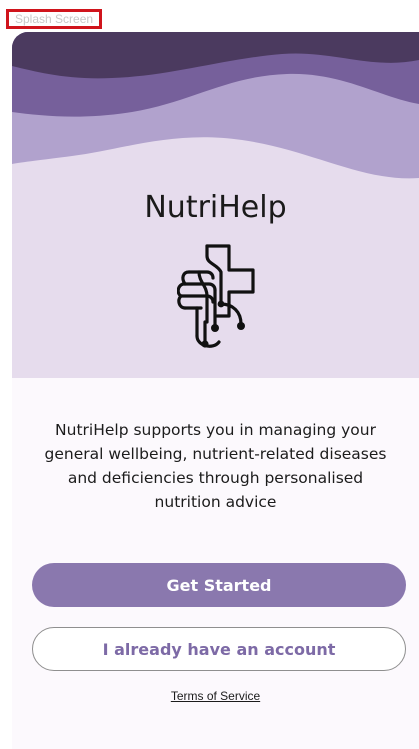 The height and width of the screenshot is (749, 419). I want to click on have-account-button: I already have an account, so click(219, 649).